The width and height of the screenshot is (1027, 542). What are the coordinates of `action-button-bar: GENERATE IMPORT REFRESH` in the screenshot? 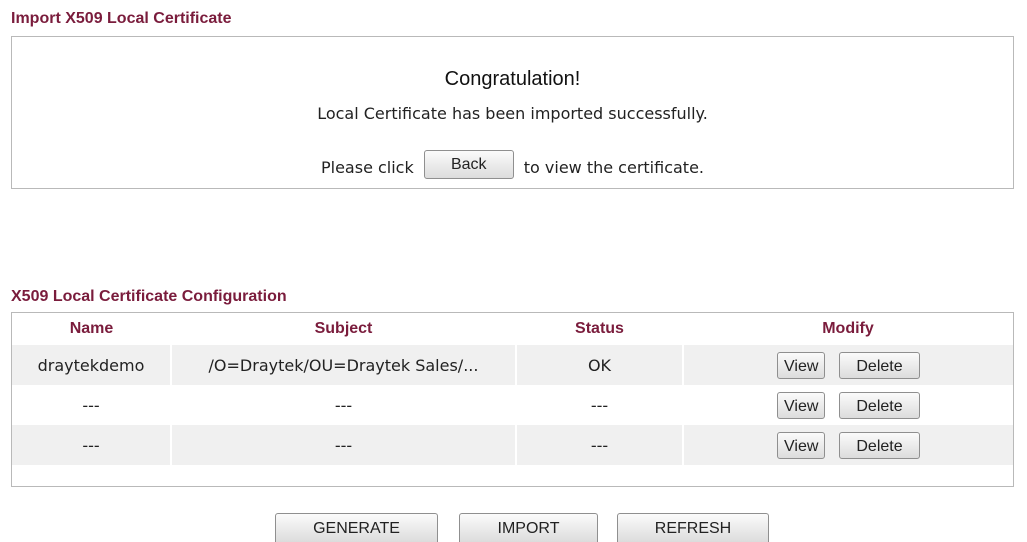 It's located at (513, 527).